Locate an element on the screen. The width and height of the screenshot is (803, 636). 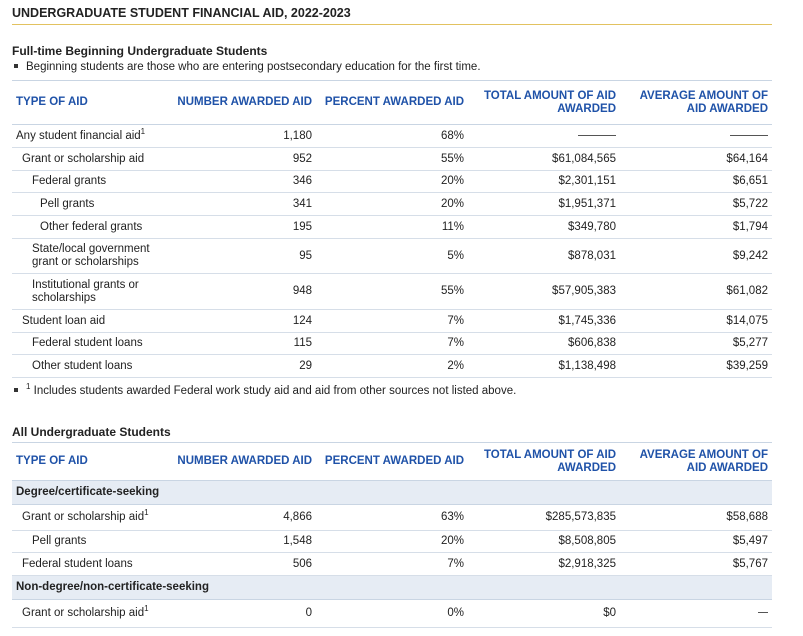
cell-percent: 63% is located at coordinates (392, 517).